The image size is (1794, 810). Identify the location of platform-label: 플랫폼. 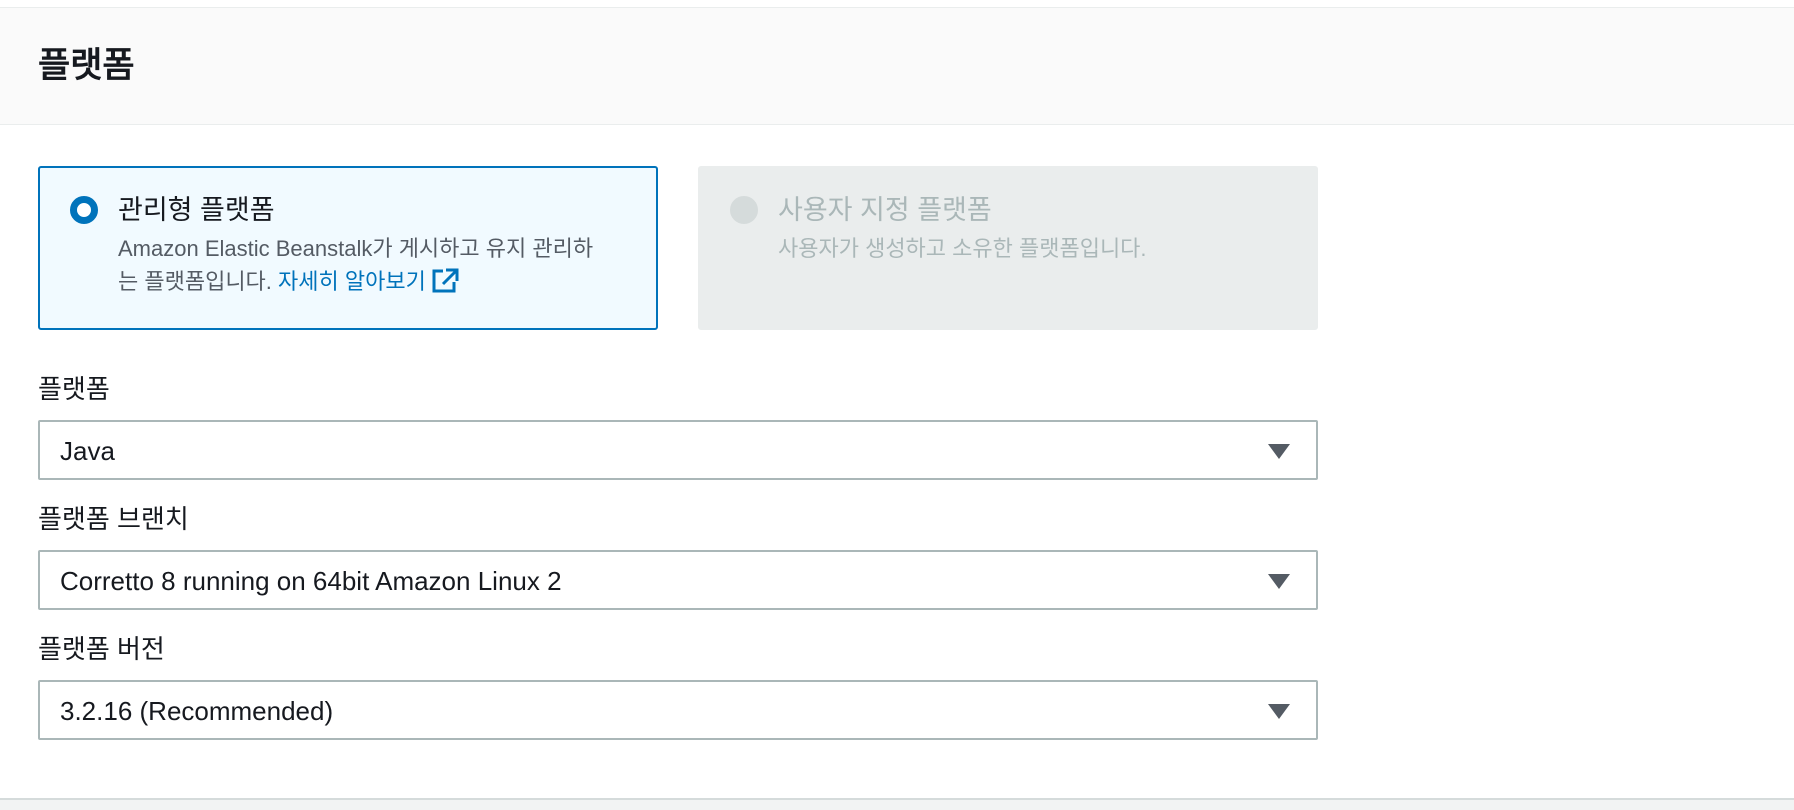
(74, 389).